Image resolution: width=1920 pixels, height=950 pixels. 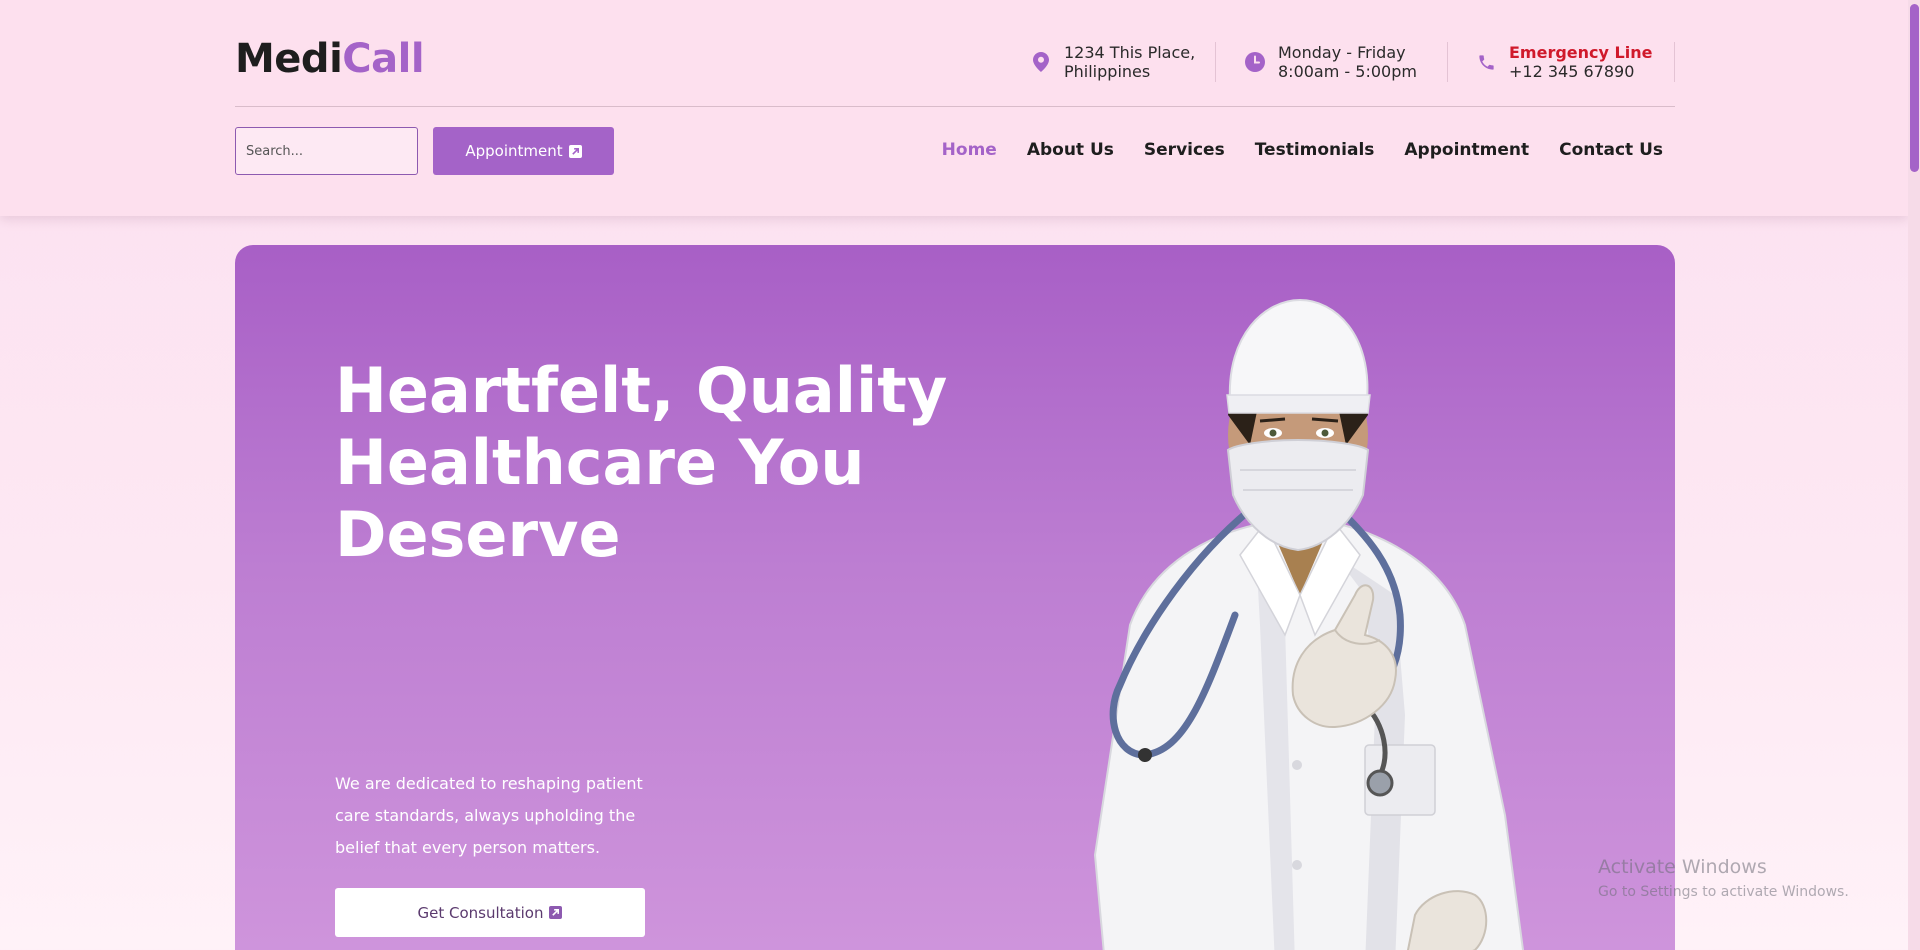 I want to click on nav-services: Services, so click(x=1184, y=150).